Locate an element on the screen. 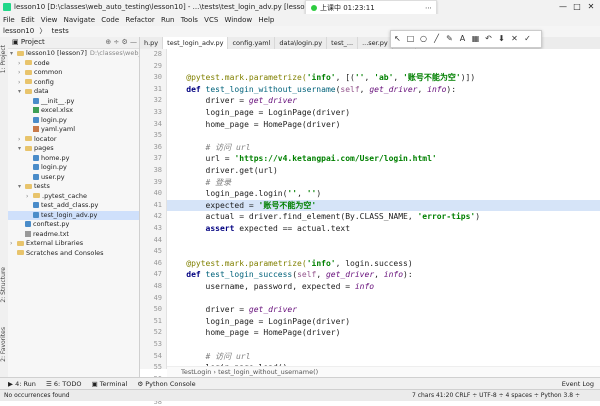 The width and height of the screenshot is (600, 406). code-line: driver.get(url) is located at coordinates (383, 171).